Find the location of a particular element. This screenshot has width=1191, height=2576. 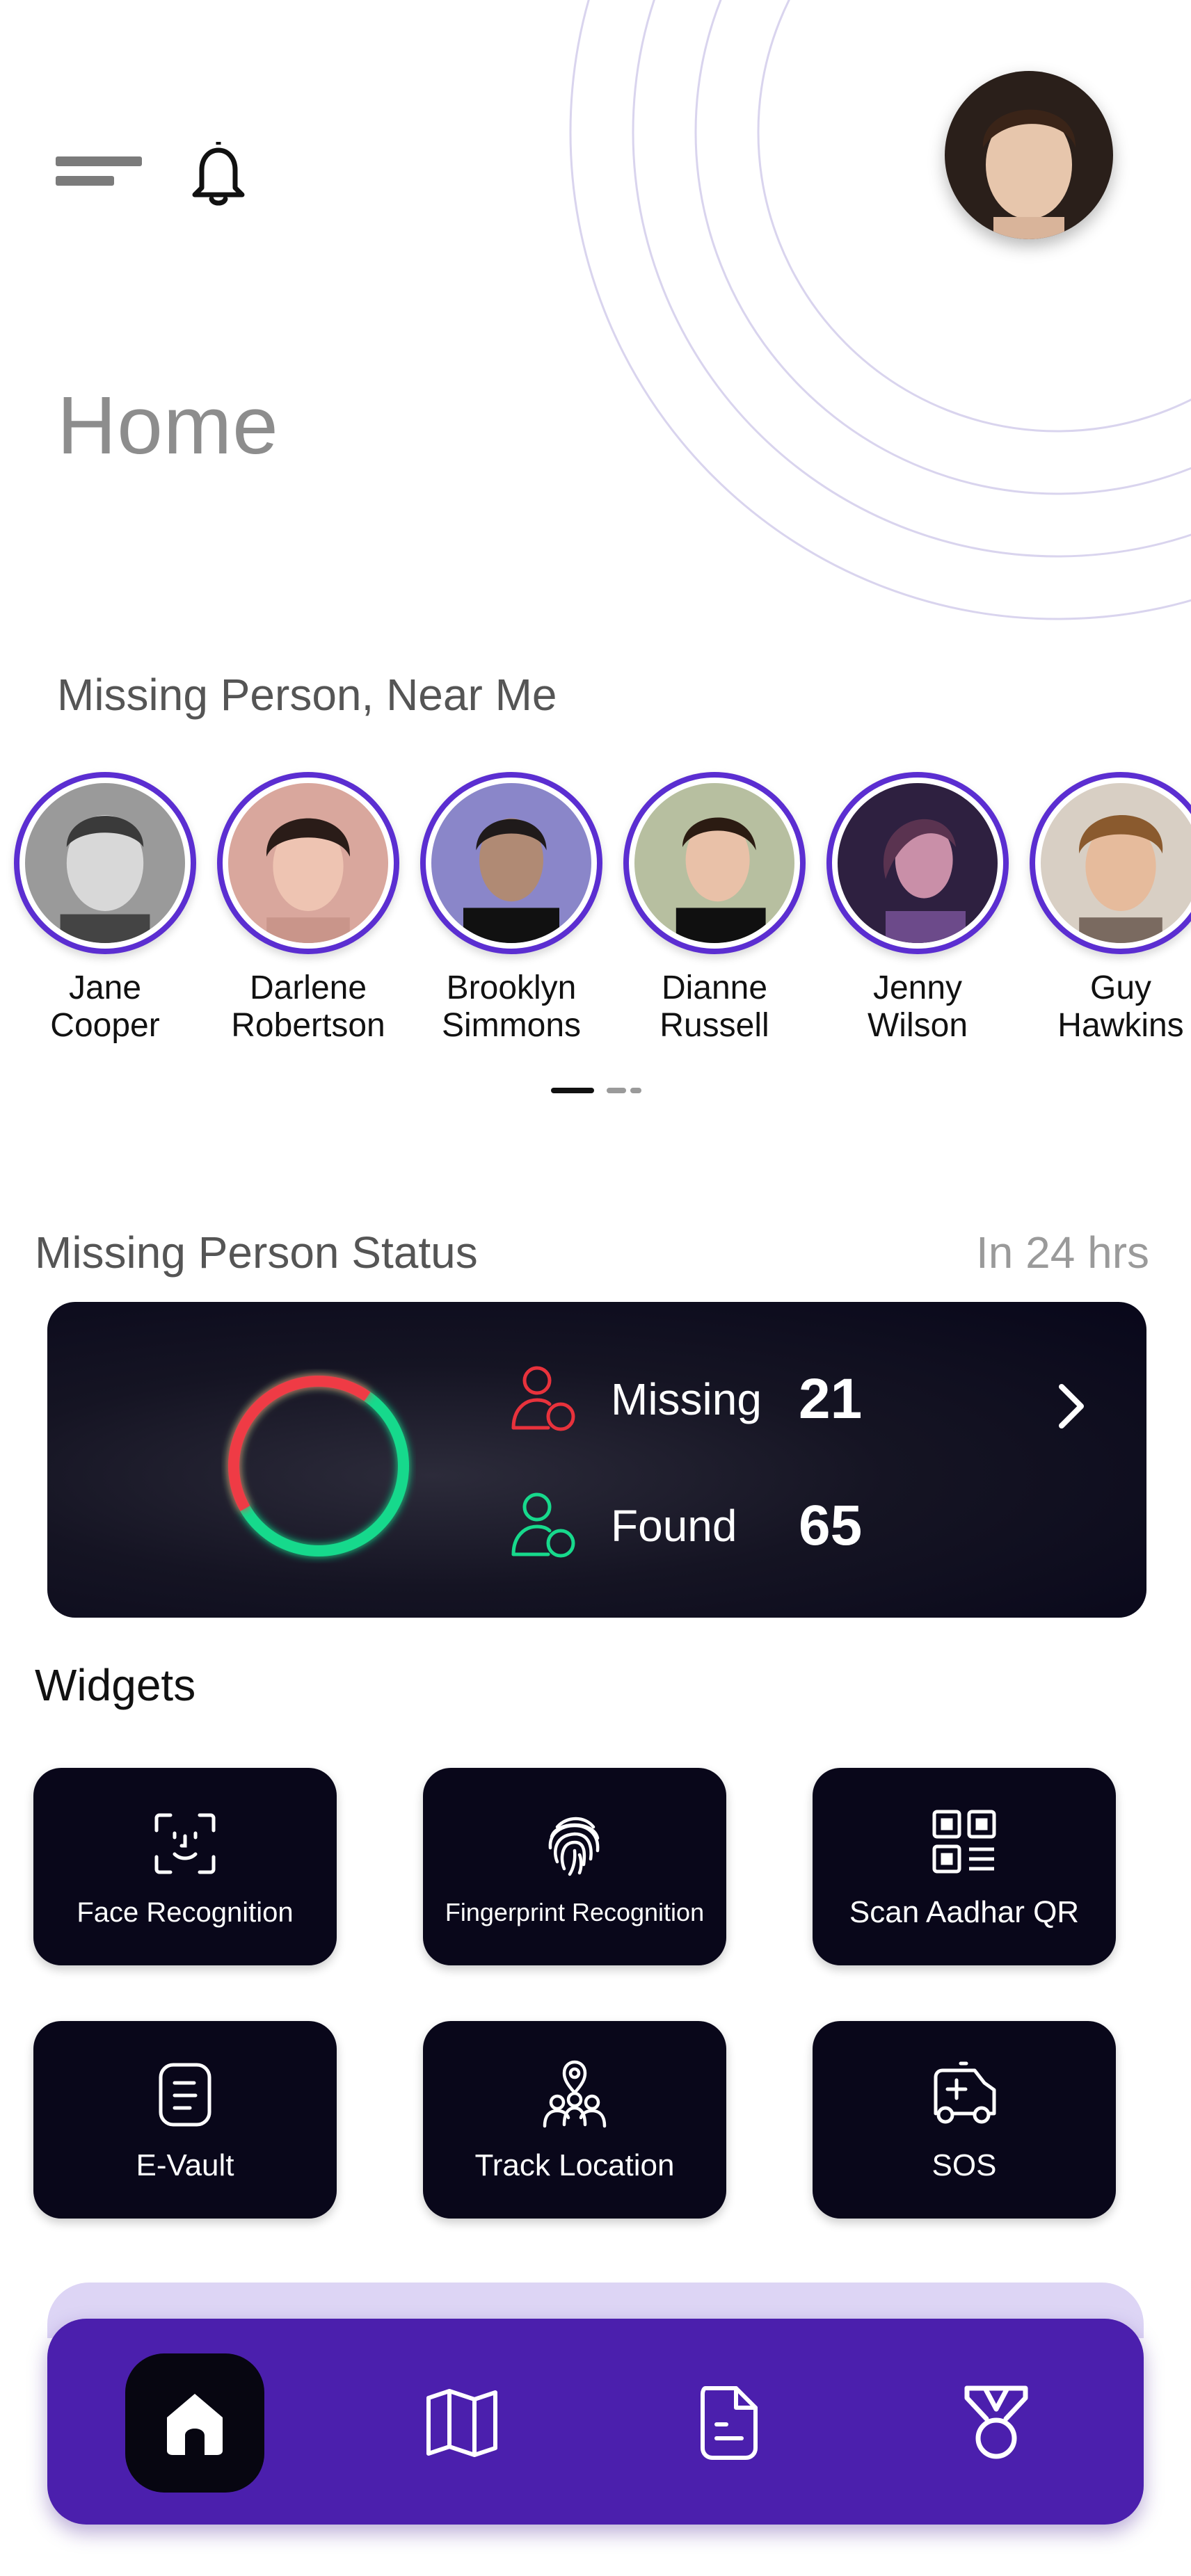

person-first-name: Darlene is located at coordinates (308, 988).